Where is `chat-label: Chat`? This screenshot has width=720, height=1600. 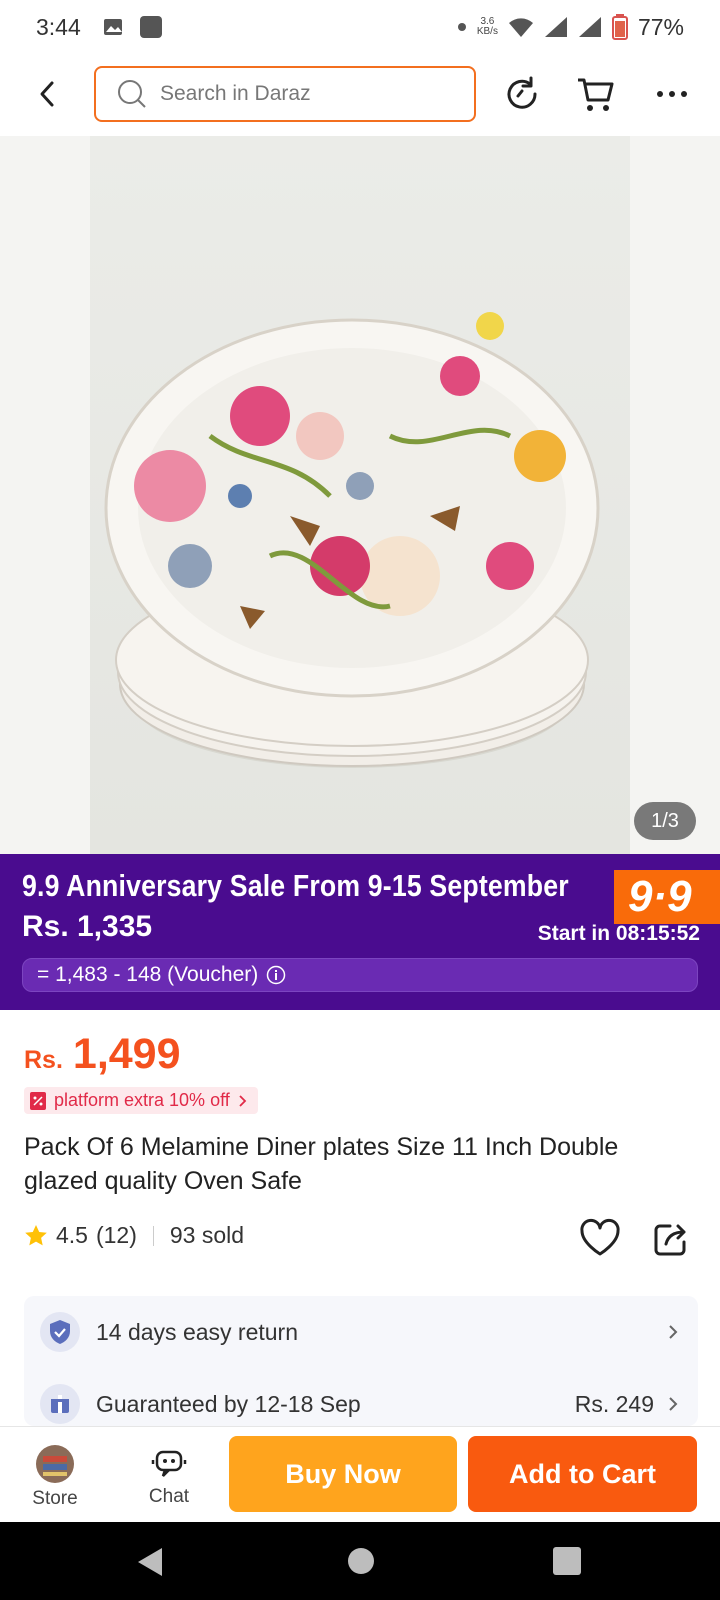
chat-label: Chat is located at coordinates (169, 1496).